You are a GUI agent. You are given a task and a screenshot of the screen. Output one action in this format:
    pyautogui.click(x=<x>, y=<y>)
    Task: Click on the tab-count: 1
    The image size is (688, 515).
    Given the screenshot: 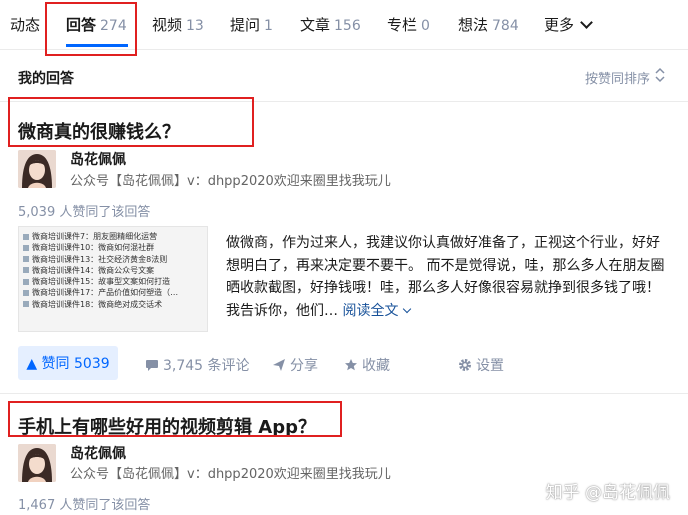 What is the action you would take?
    pyautogui.click(x=268, y=26)
    